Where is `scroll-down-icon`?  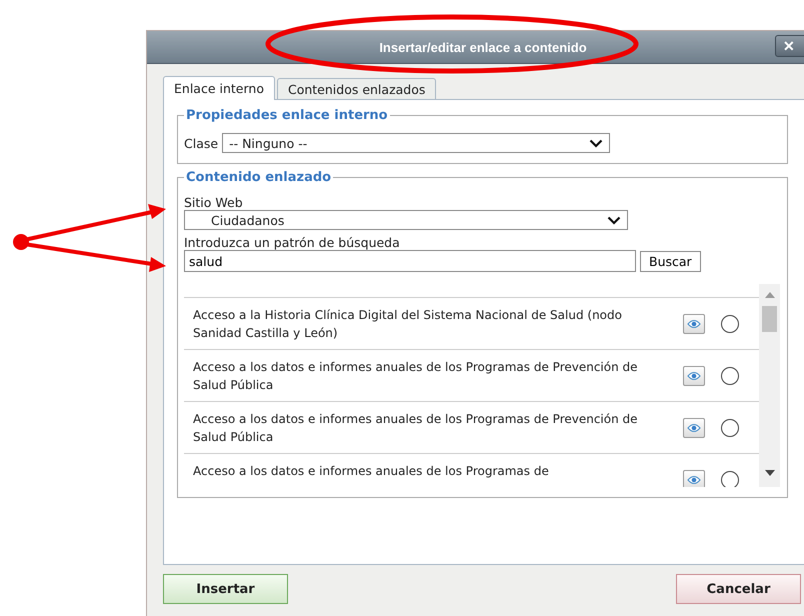 scroll-down-icon is located at coordinates (770, 473).